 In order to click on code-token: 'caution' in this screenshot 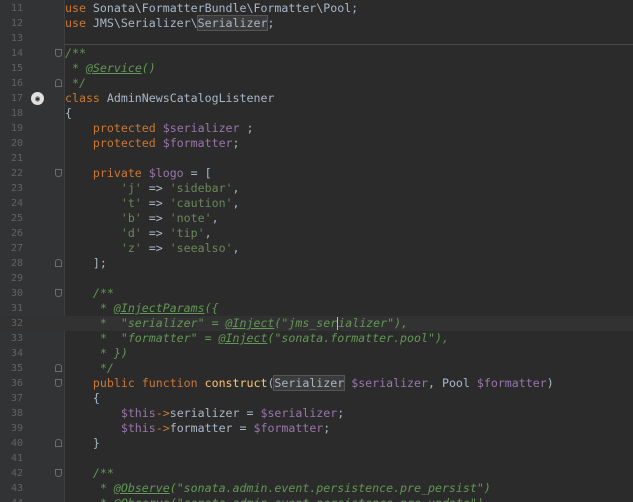, I will do `click(201, 203)`.